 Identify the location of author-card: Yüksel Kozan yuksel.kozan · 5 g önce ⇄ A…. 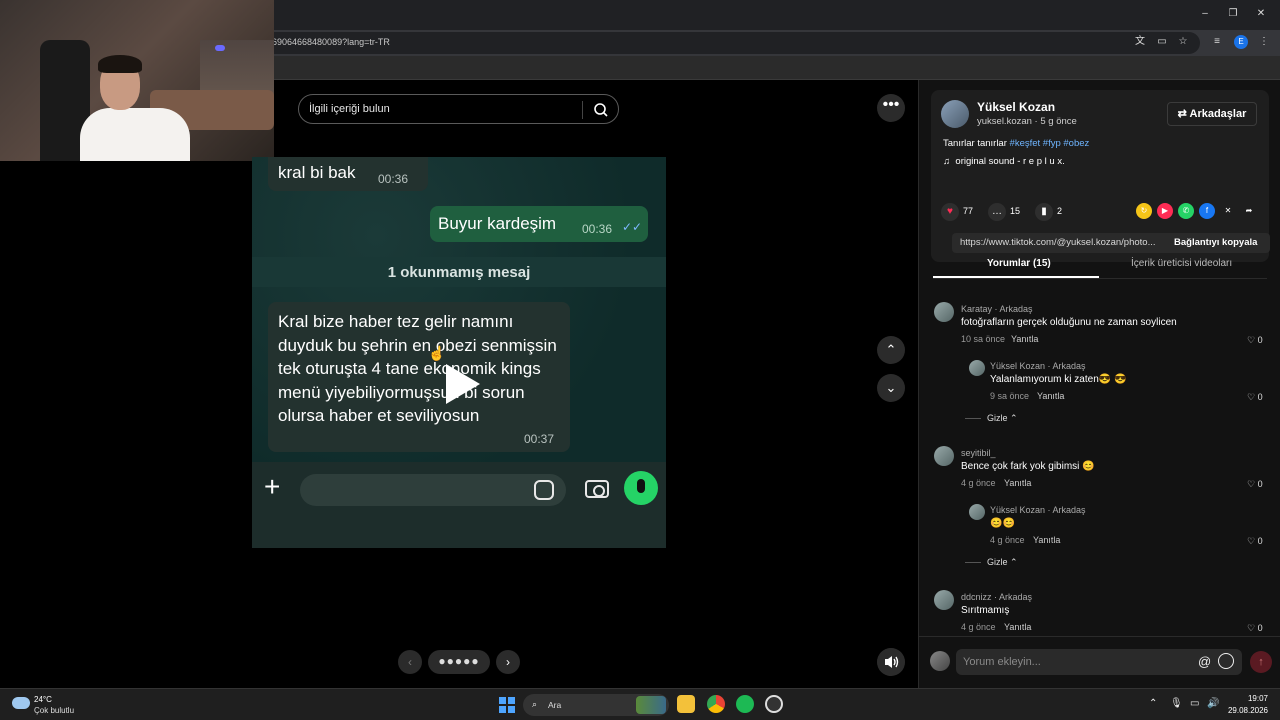
(1100, 176).